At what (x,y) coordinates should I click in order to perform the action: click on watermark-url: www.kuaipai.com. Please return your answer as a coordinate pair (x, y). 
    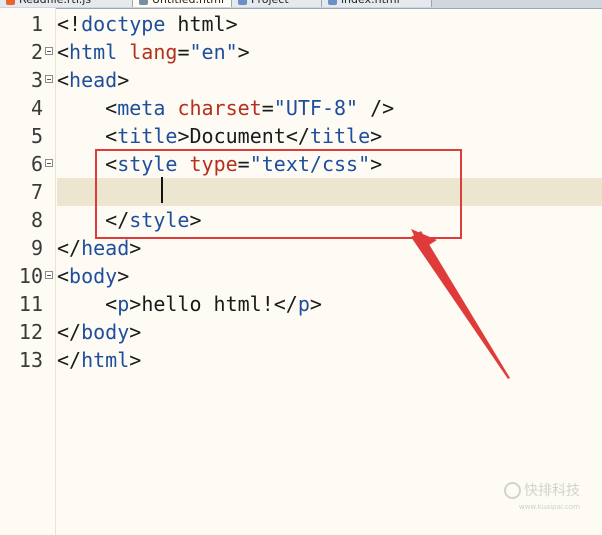
    Looking at the image, I should click on (549, 507).